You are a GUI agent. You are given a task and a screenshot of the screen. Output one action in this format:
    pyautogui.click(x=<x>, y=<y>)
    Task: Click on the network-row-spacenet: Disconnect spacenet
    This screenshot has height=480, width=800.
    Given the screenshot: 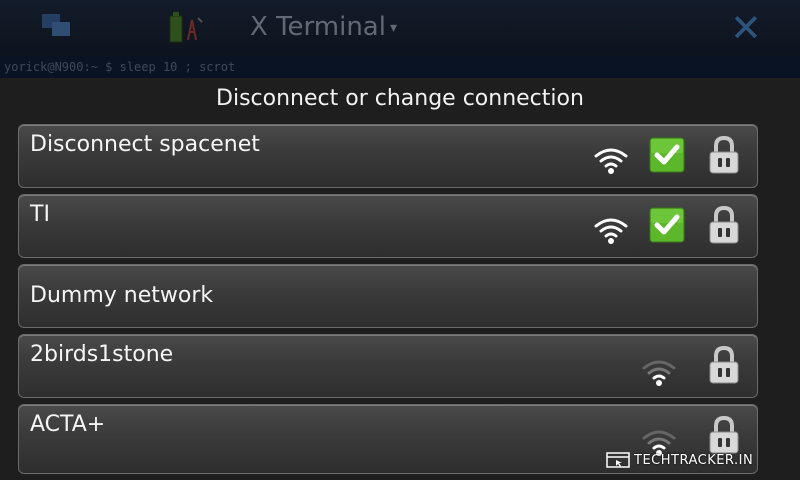 What is the action you would take?
    pyautogui.click(x=388, y=156)
    